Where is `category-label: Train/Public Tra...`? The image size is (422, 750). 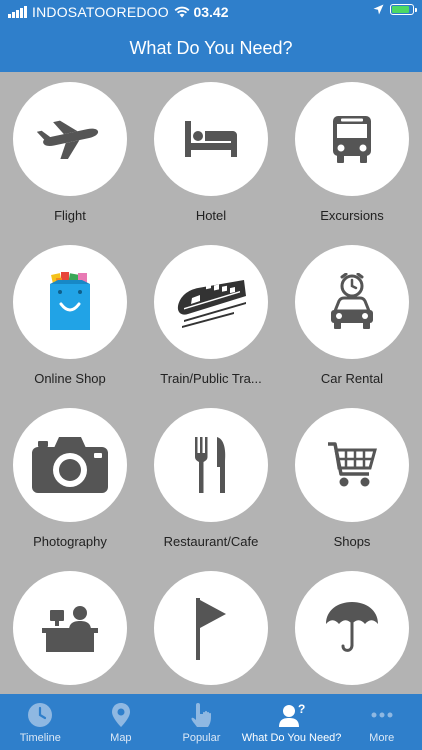 category-label: Train/Public Tra... is located at coordinates (211, 378).